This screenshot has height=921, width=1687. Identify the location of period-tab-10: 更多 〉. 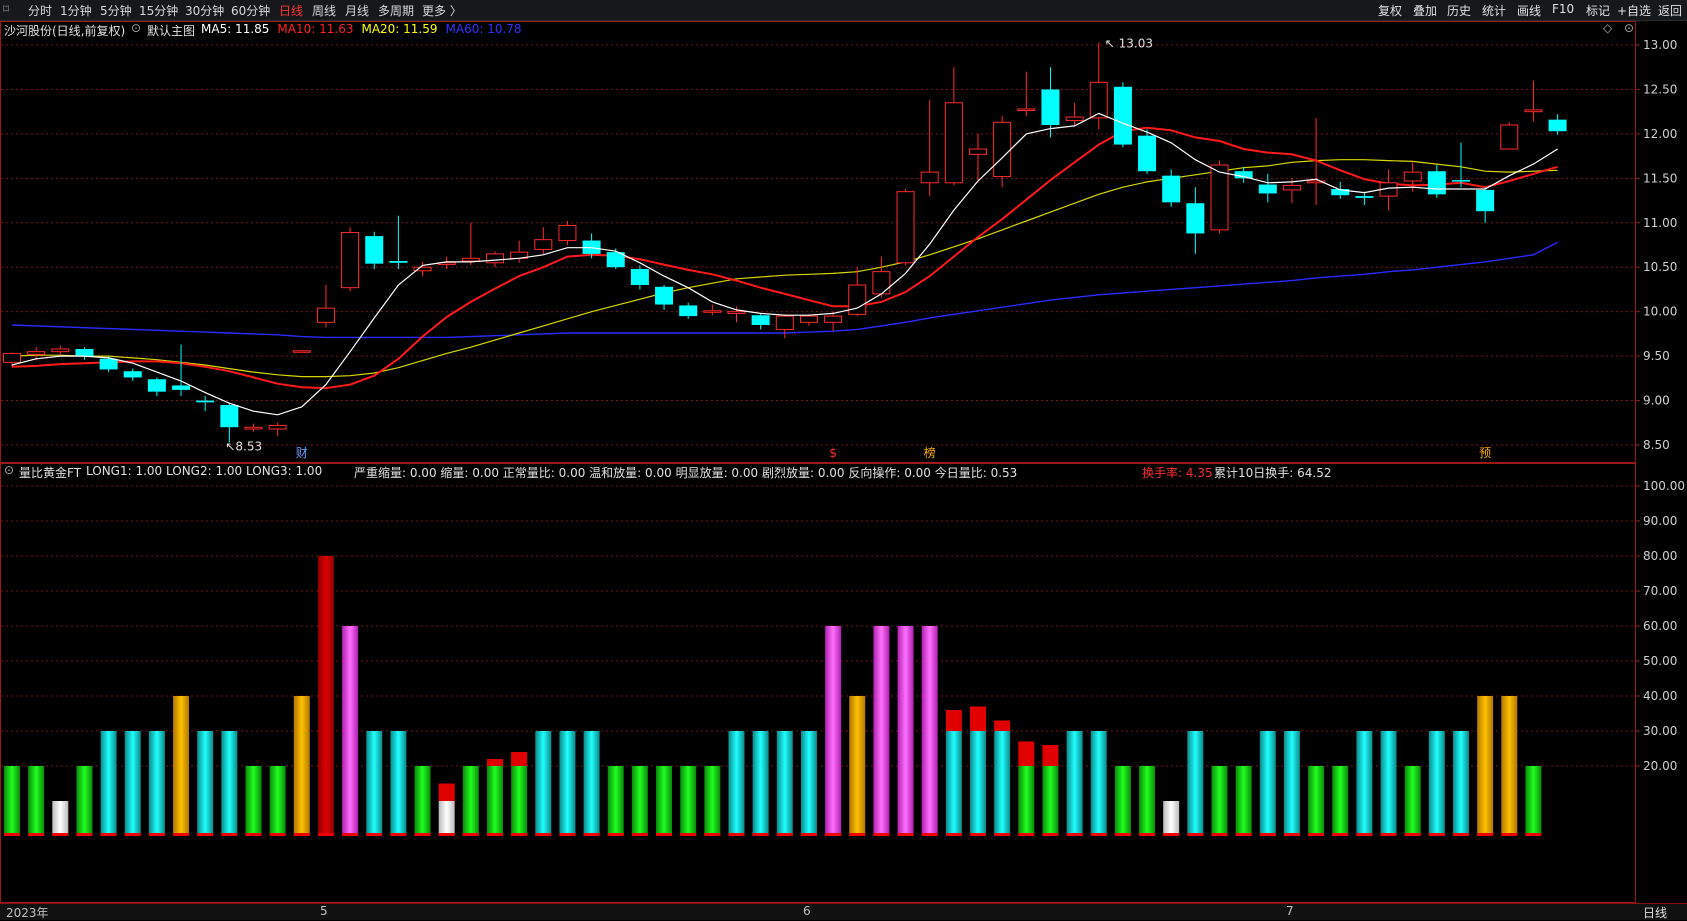
(442, 10).